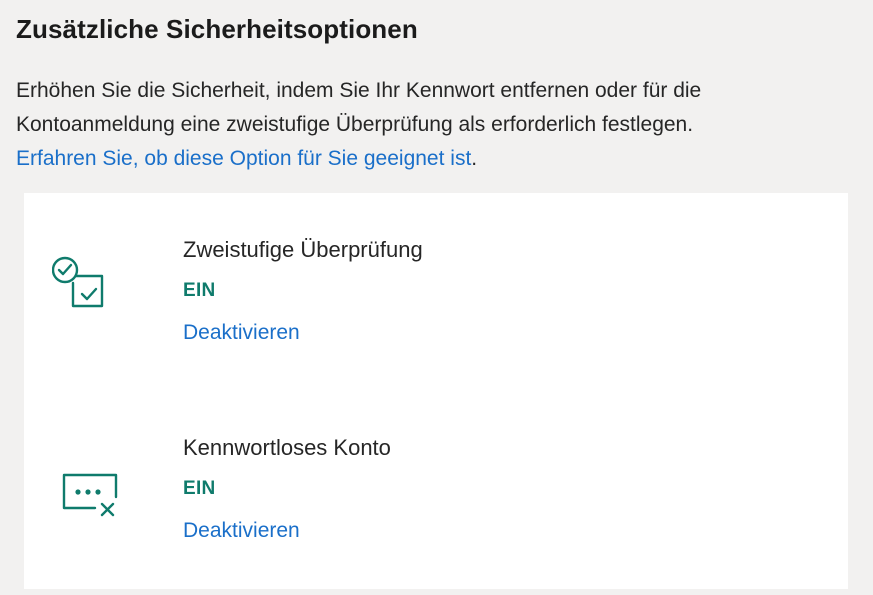 The width and height of the screenshot is (873, 595). I want to click on section-heading: Zusätzliche Sicherheitsoptionen, so click(217, 29).